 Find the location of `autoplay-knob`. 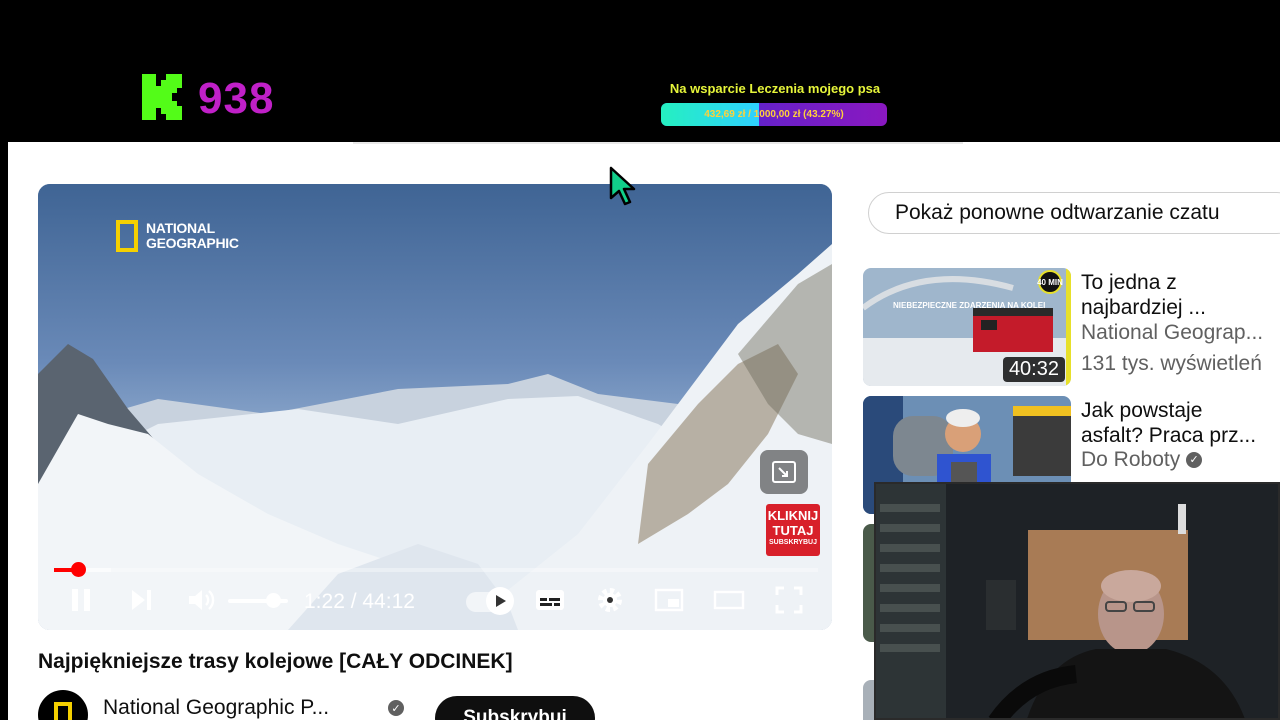

autoplay-knob is located at coordinates (500, 601).